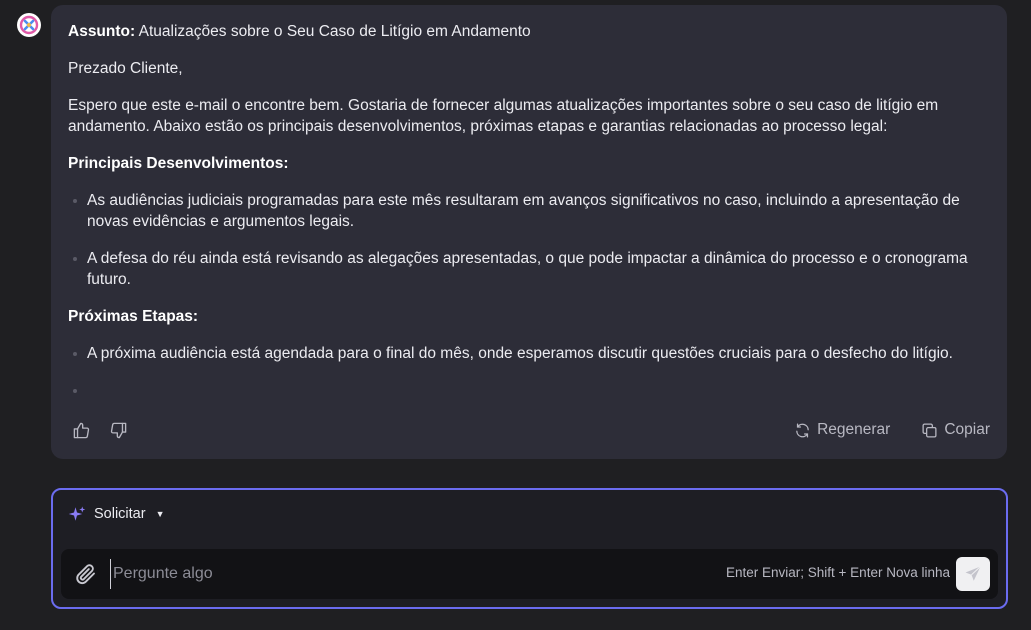 The width and height of the screenshot is (1031, 630). I want to click on attach-button, so click(86, 574).